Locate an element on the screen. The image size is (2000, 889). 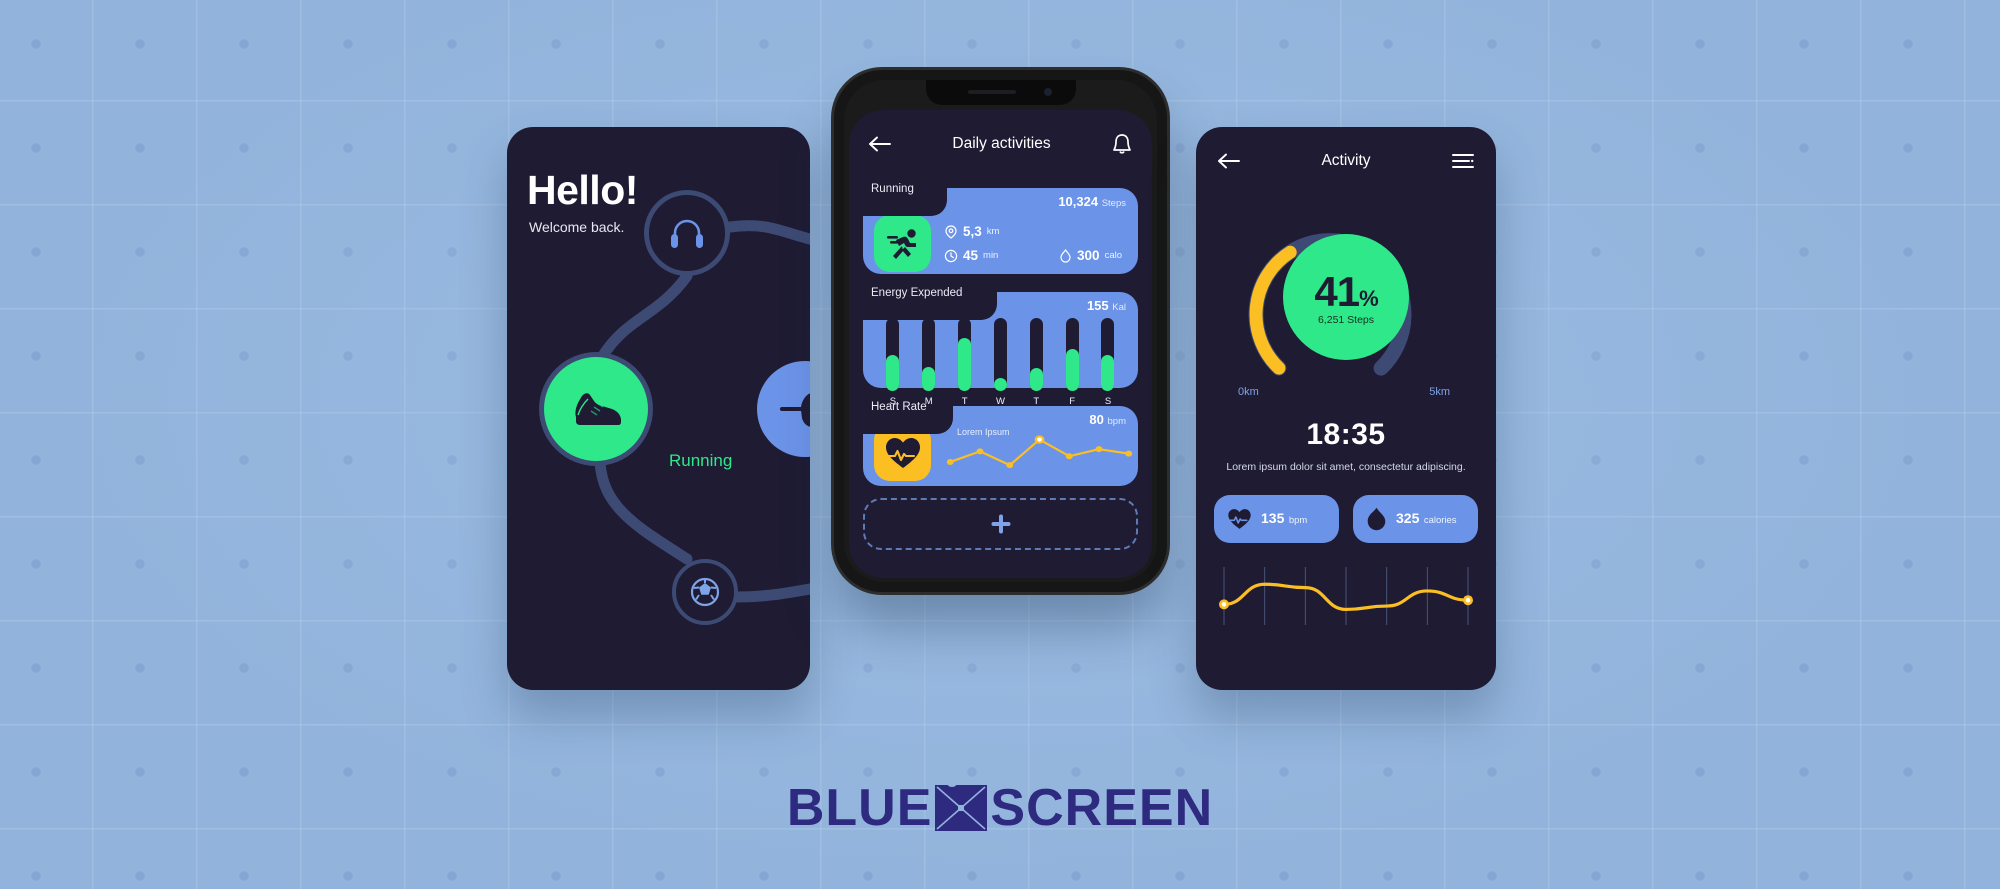
add-activity-button is located at coordinates (1000, 524).